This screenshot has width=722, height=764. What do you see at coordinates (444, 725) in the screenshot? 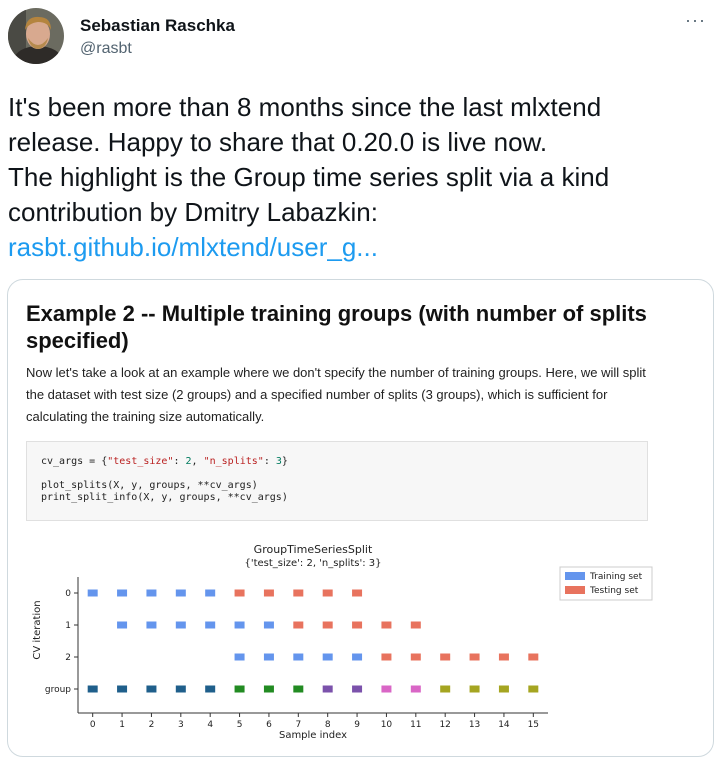
I see `x-tick-label: 12` at bounding box center [444, 725].